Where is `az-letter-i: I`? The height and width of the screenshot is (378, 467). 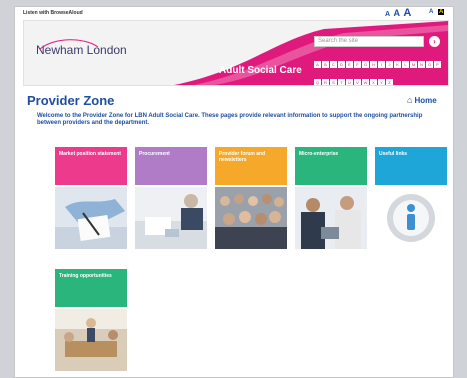
az-letter-i: I is located at coordinates (381, 64).